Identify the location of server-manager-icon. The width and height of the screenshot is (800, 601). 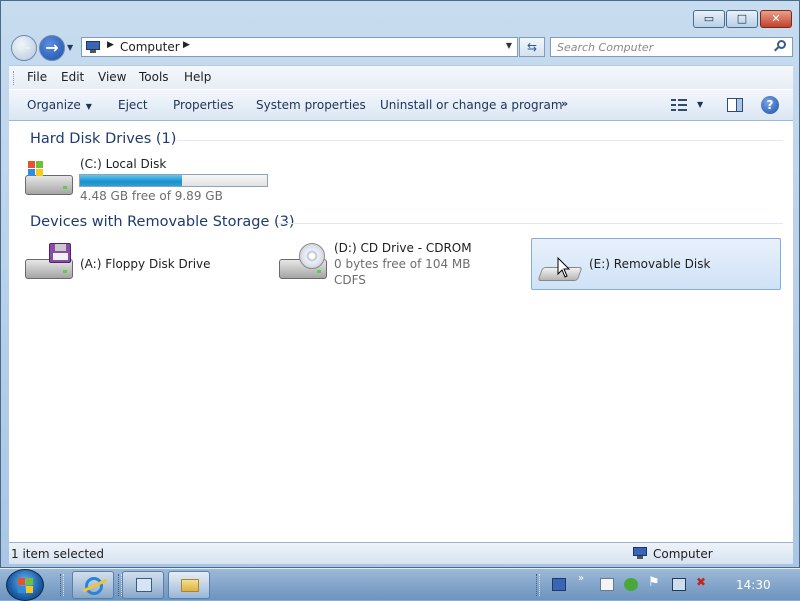
(144, 585).